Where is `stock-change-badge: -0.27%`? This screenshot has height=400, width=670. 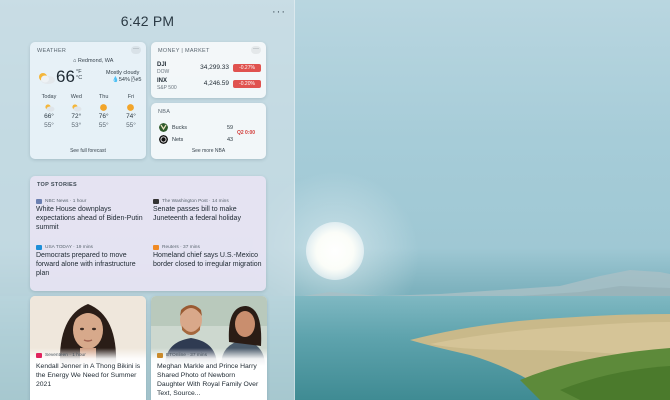
stock-change-badge: -0.27% is located at coordinates (247, 68).